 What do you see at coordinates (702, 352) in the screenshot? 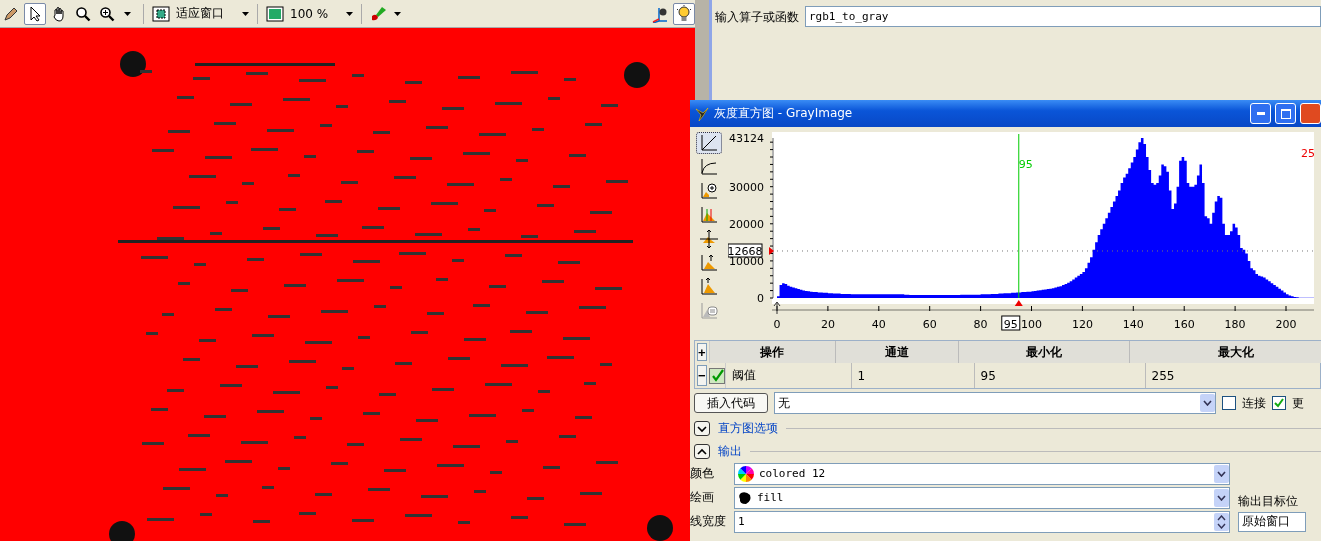
I see `add-button: +` at bounding box center [702, 352].